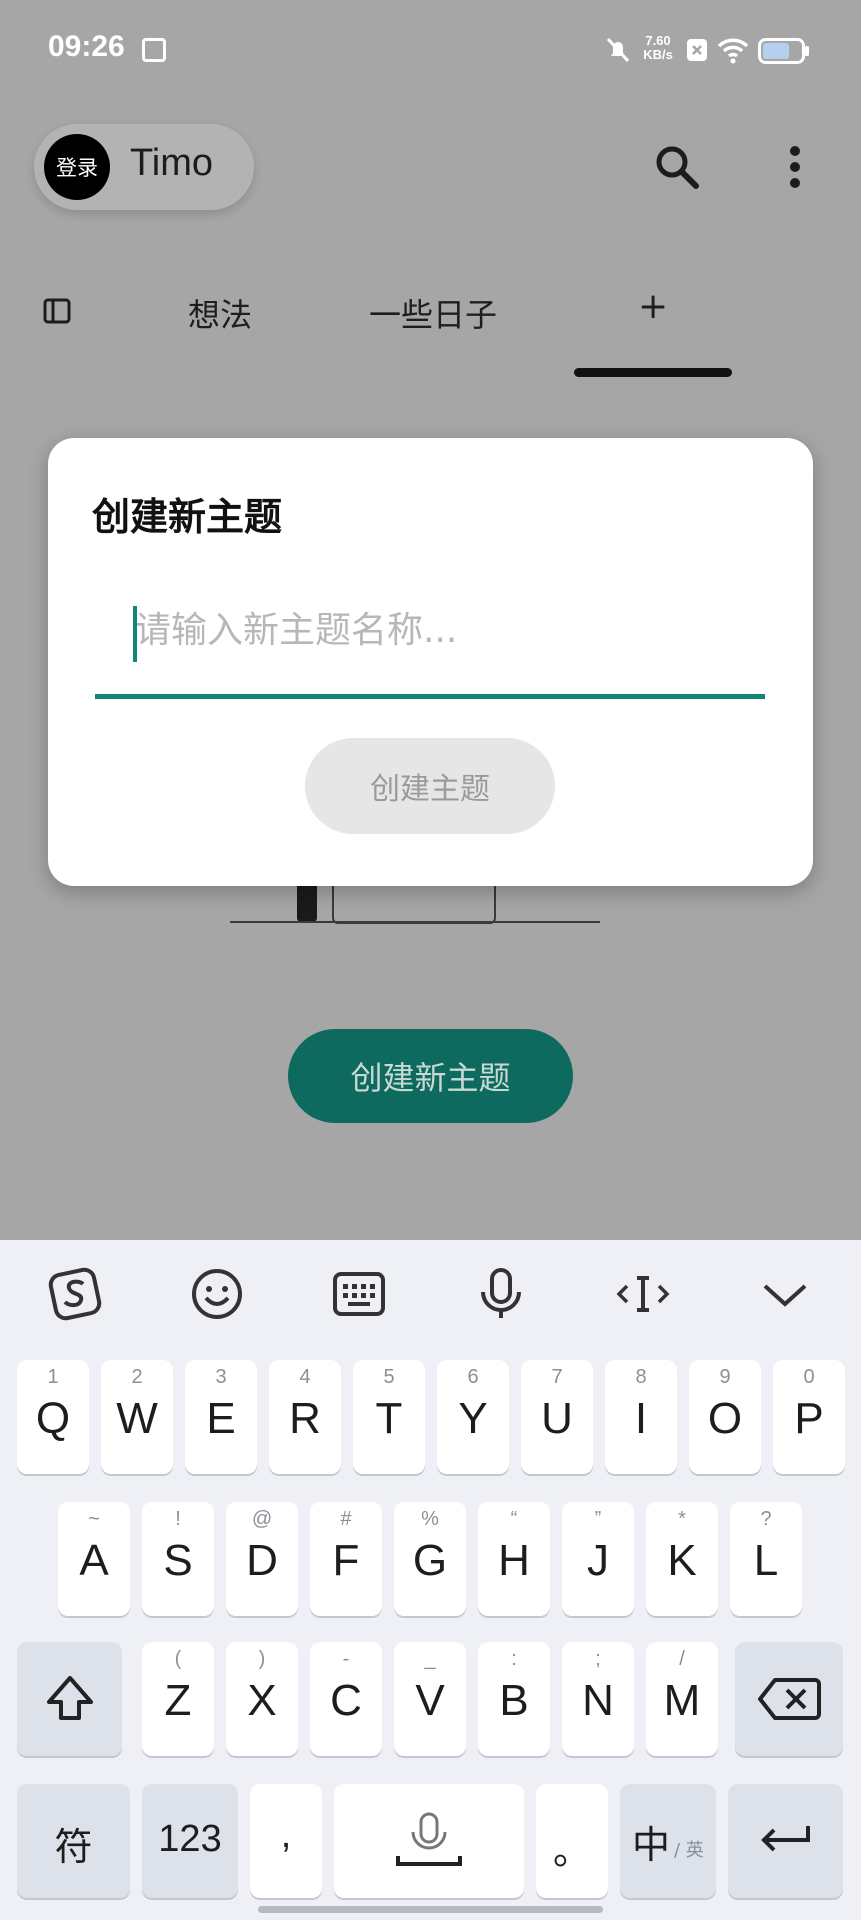 This screenshot has height=1920, width=861. Describe the element at coordinates (75, 1294) in the screenshot. I see `ime-logo-icon` at that location.